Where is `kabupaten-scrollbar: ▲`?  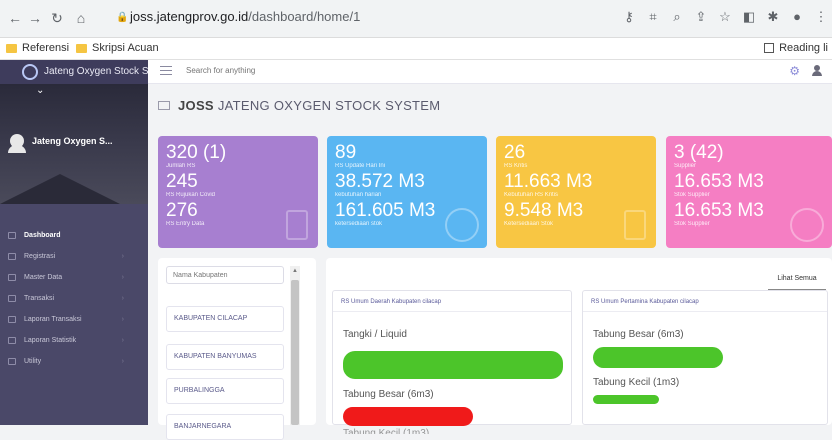
kabupaten-scrollbar: ▲ is located at coordinates (295, 345).